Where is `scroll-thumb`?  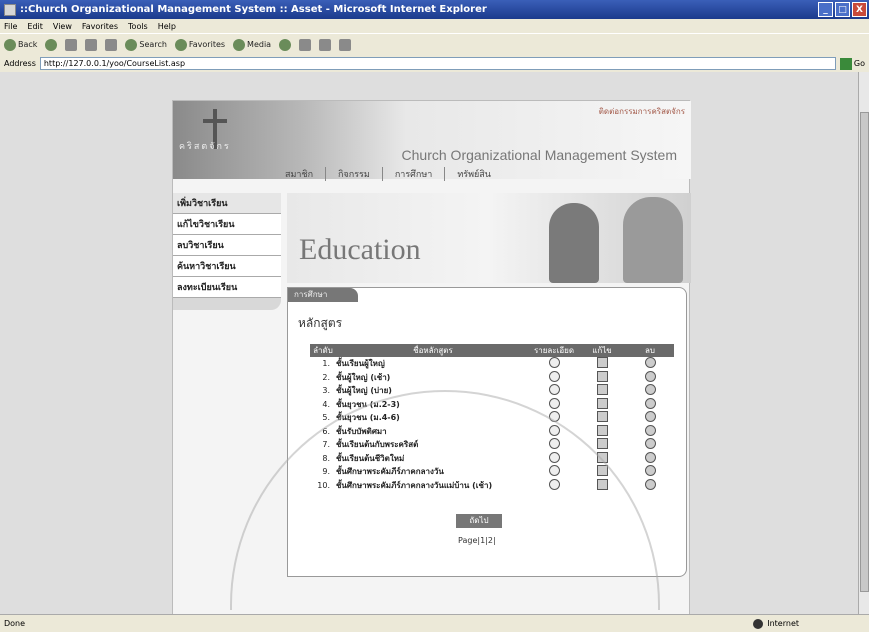 scroll-thumb is located at coordinates (864, 352).